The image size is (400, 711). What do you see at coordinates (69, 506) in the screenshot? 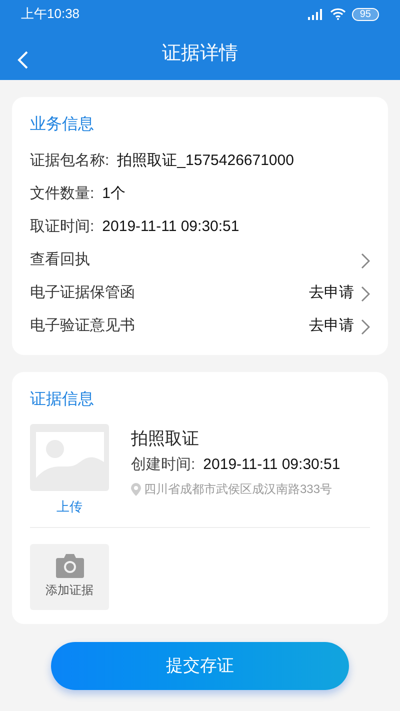
I see `upload-link: 上传` at bounding box center [69, 506].